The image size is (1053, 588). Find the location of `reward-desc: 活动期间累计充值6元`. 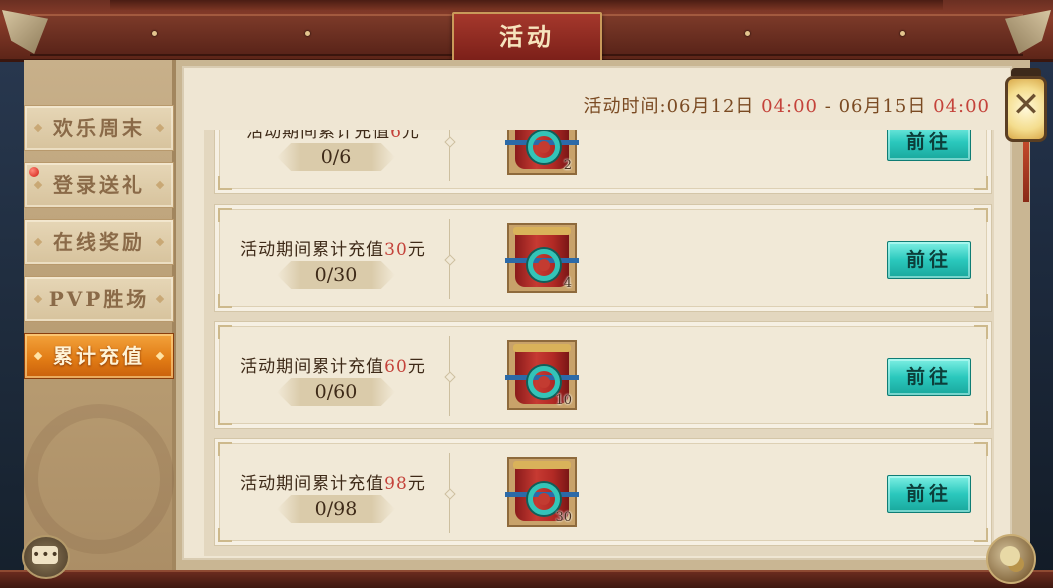

reward-desc: 活动期间累计充值6元 is located at coordinates (333, 136).